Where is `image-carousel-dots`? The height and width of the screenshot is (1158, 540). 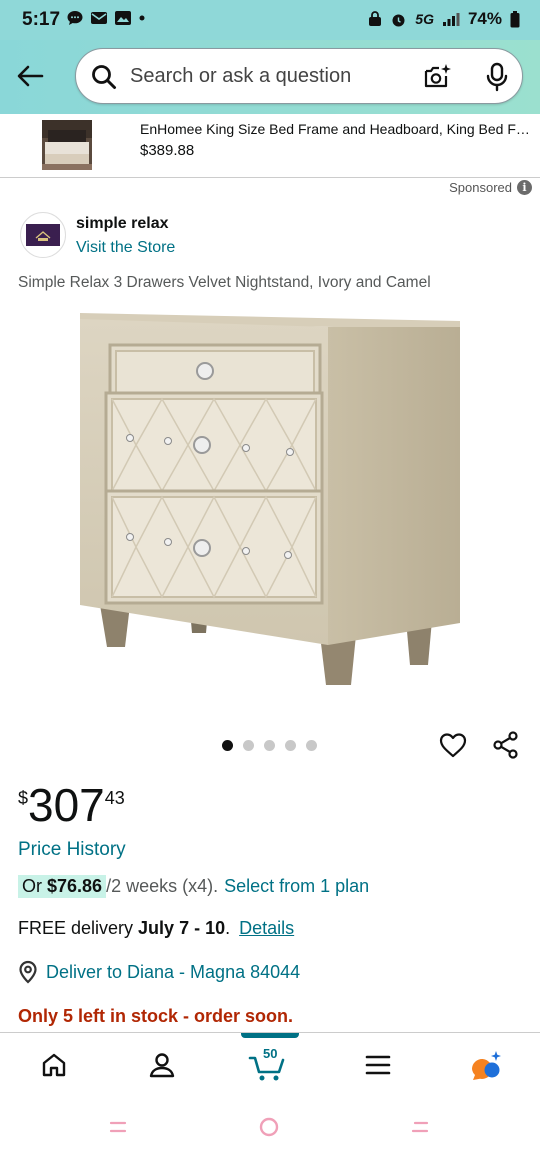
image-carousel-dots is located at coordinates (269, 745).